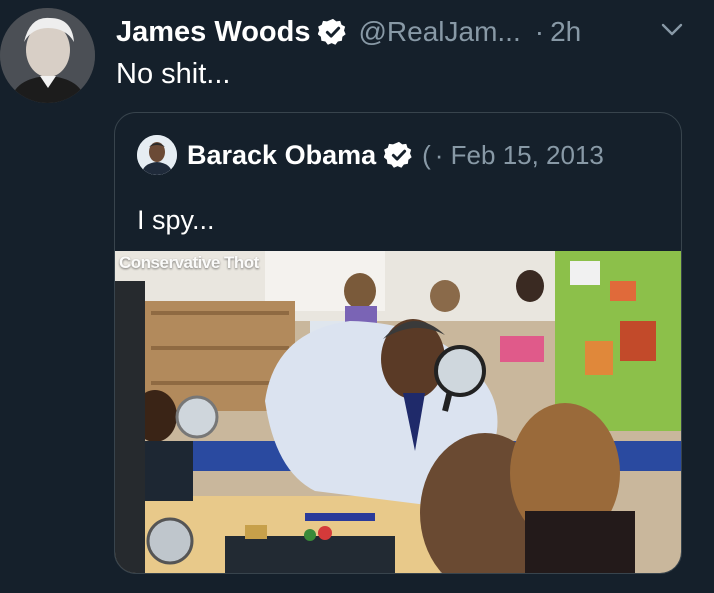 Image resolution: width=714 pixels, height=593 pixels. Describe the element at coordinates (672, 30) in the screenshot. I see `chevron-down-icon` at that location.